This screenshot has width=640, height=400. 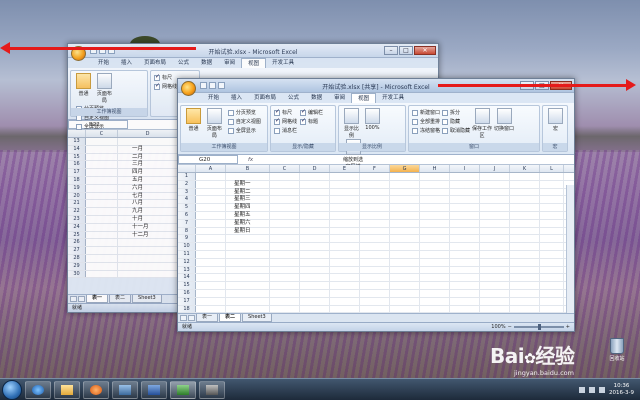 What do you see at coordinates (538, 327) in the screenshot?
I see `zoom-slider` at bounding box center [538, 327].